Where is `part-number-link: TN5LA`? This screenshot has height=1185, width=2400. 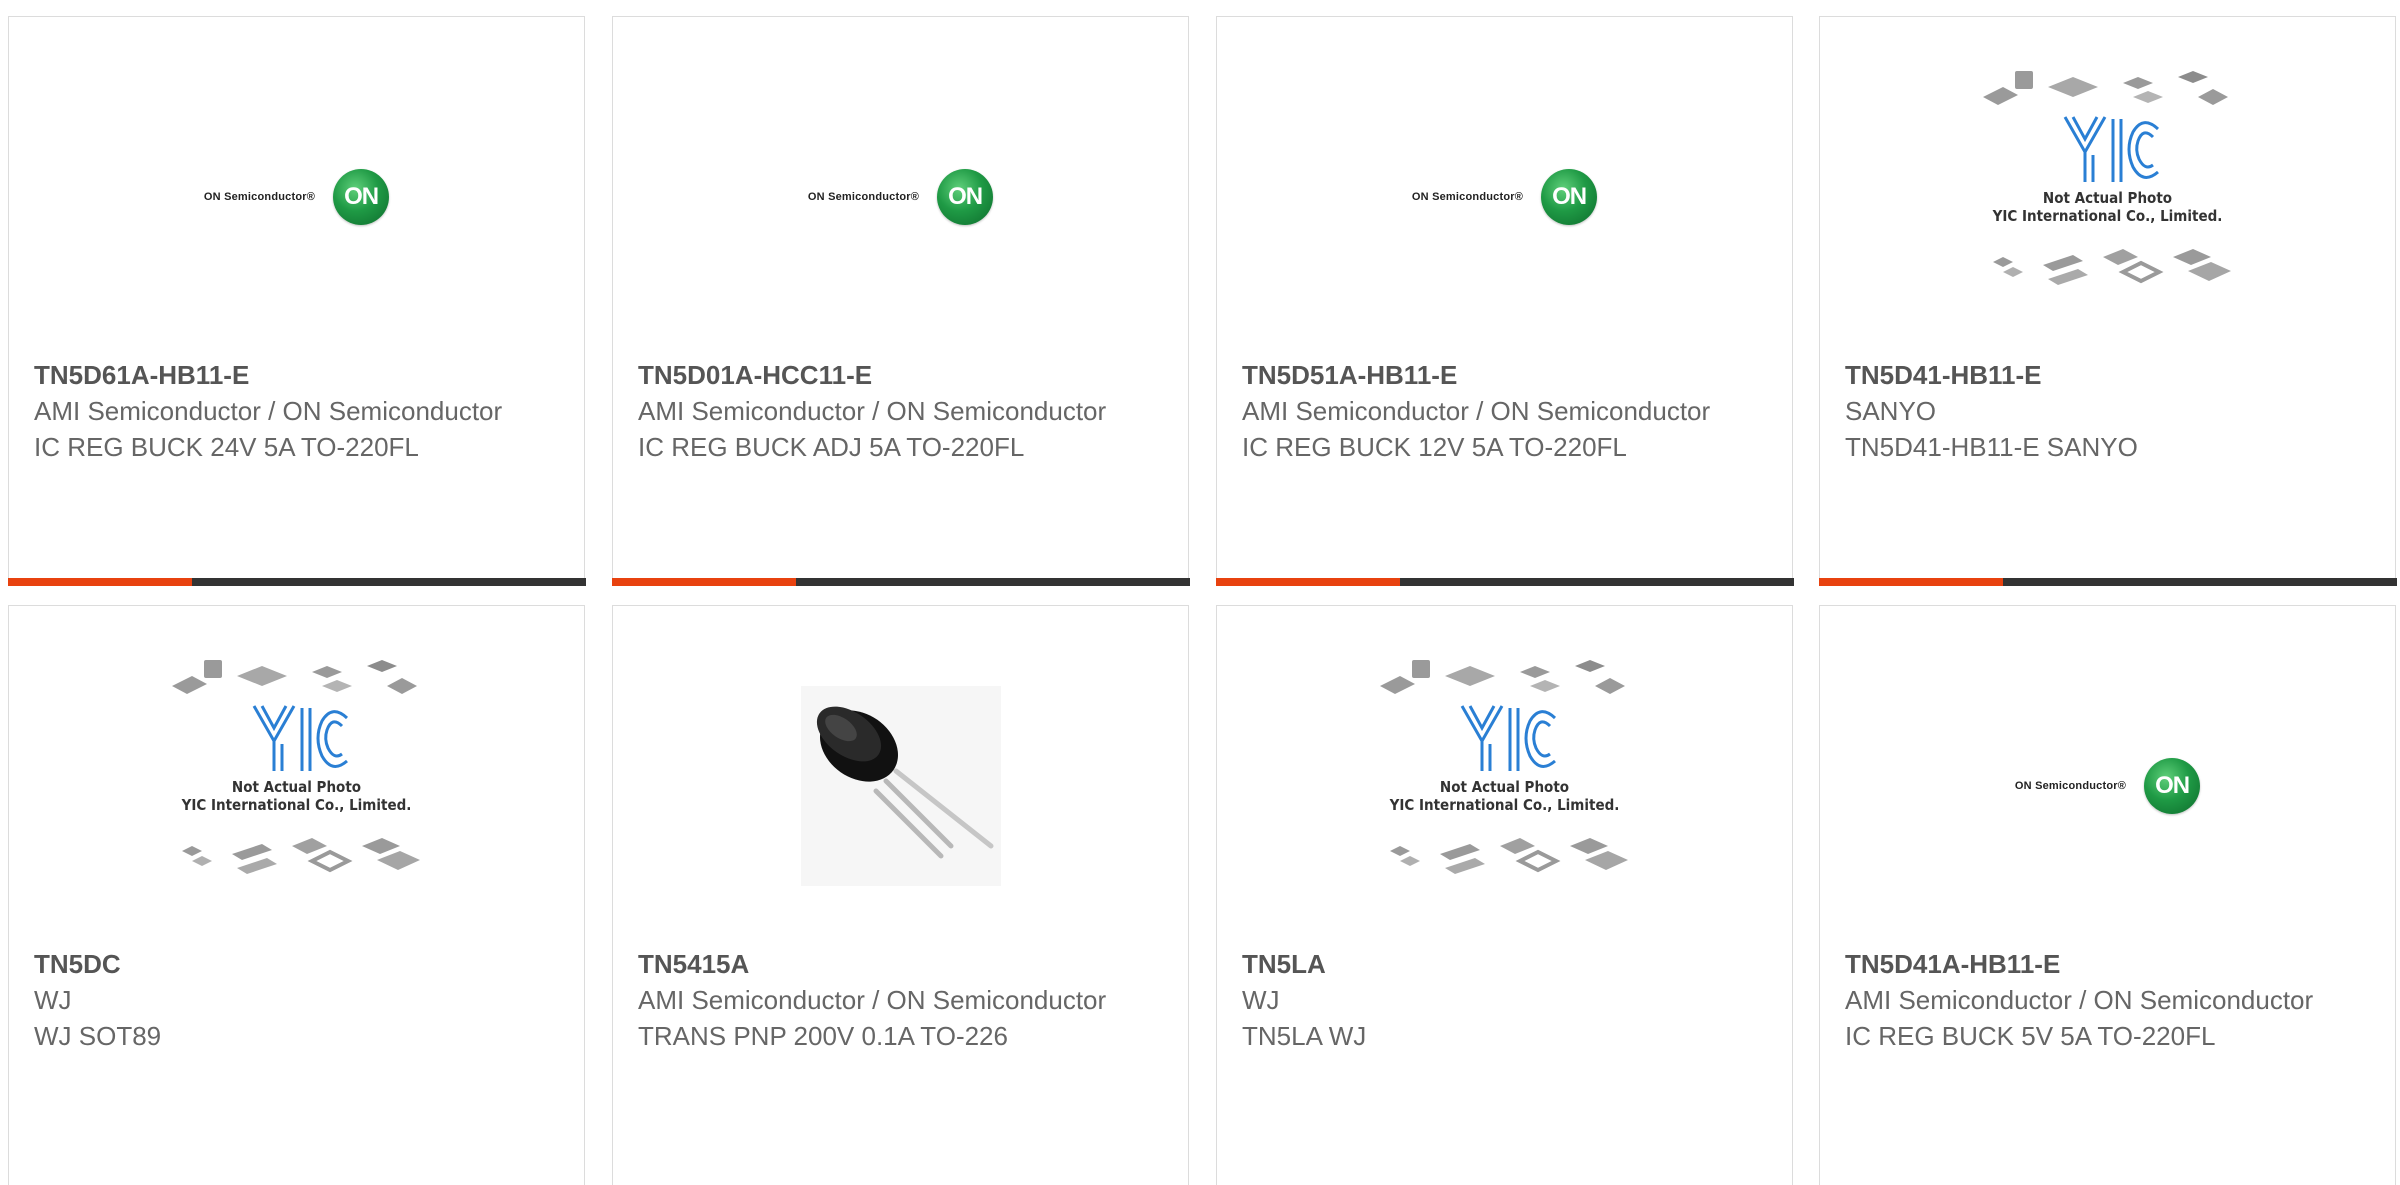
part-number-link: TN5LA is located at coordinates (1507, 964).